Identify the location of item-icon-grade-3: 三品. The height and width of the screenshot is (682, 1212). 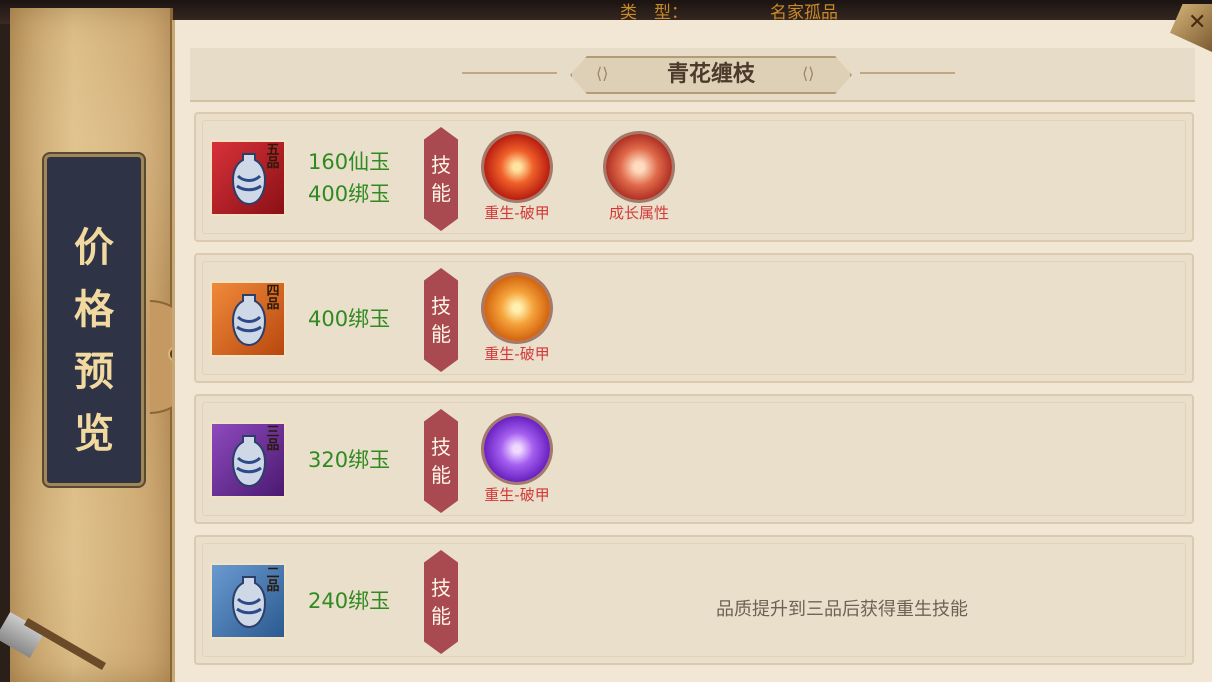
(248, 460).